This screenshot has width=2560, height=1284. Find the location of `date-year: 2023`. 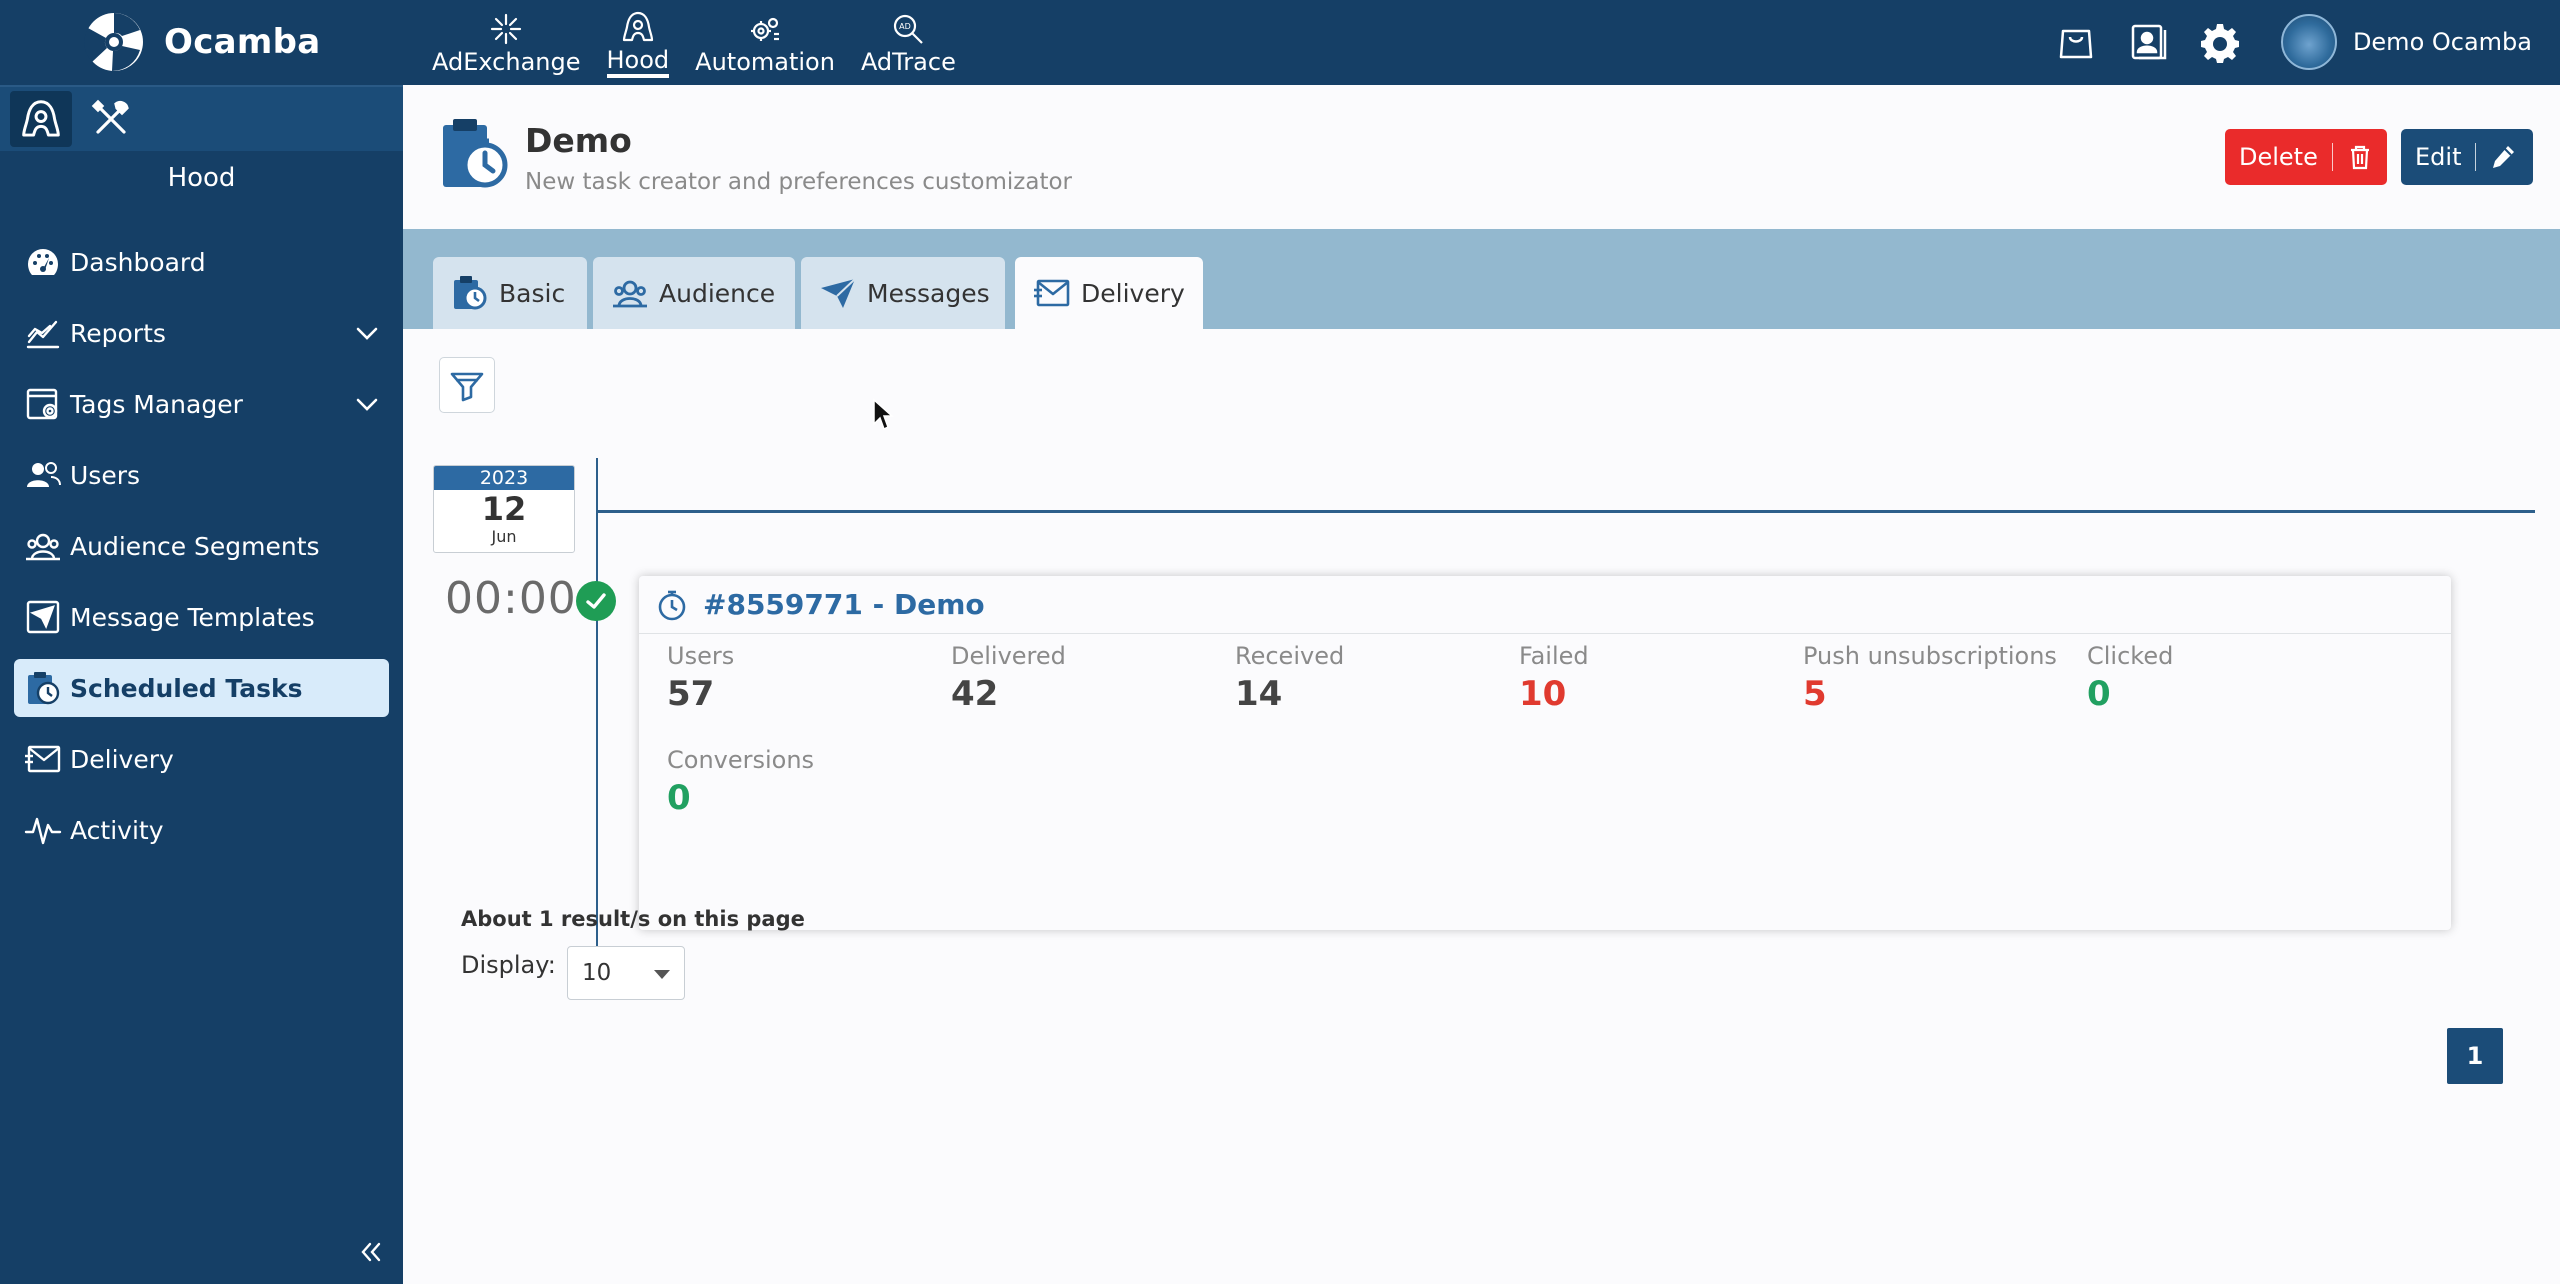

date-year: 2023 is located at coordinates (504, 478).